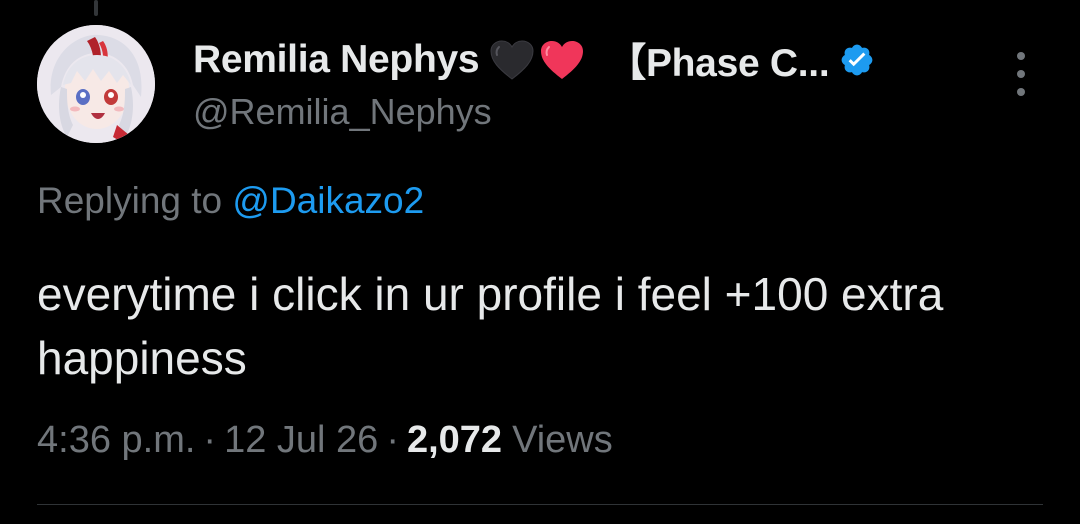 This screenshot has width=1080, height=524. What do you see at coordinates (301, 440) in the screenshot?
I see `tweet-date: 12 Jul 26` at bounding box center [301, 440].